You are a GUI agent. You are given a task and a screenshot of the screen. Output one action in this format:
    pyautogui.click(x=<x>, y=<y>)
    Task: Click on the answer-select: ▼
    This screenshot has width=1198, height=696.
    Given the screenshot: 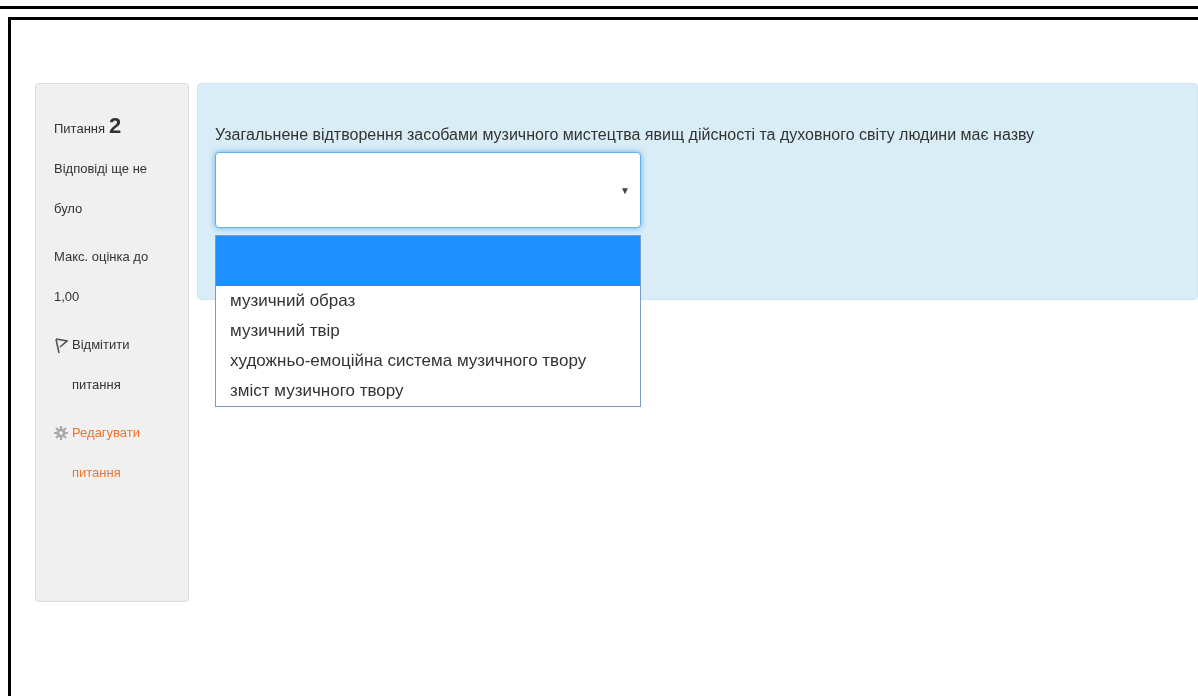 What is the action you would take?
    pyautogui.click(x=428, y=190)
    